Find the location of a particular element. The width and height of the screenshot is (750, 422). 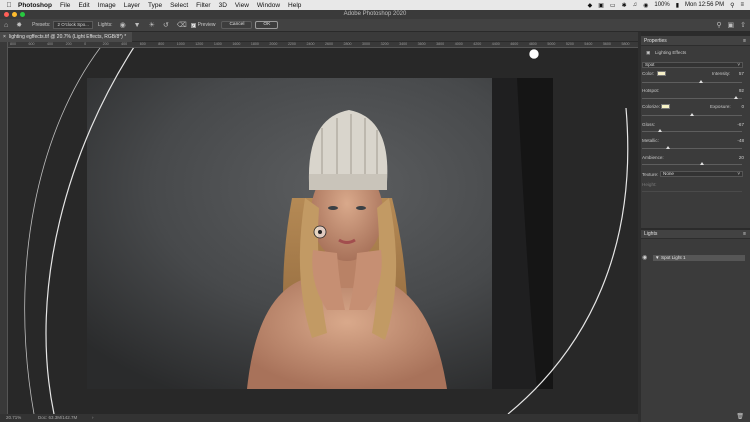

gloss-slider is located at coordinates (692, 130).